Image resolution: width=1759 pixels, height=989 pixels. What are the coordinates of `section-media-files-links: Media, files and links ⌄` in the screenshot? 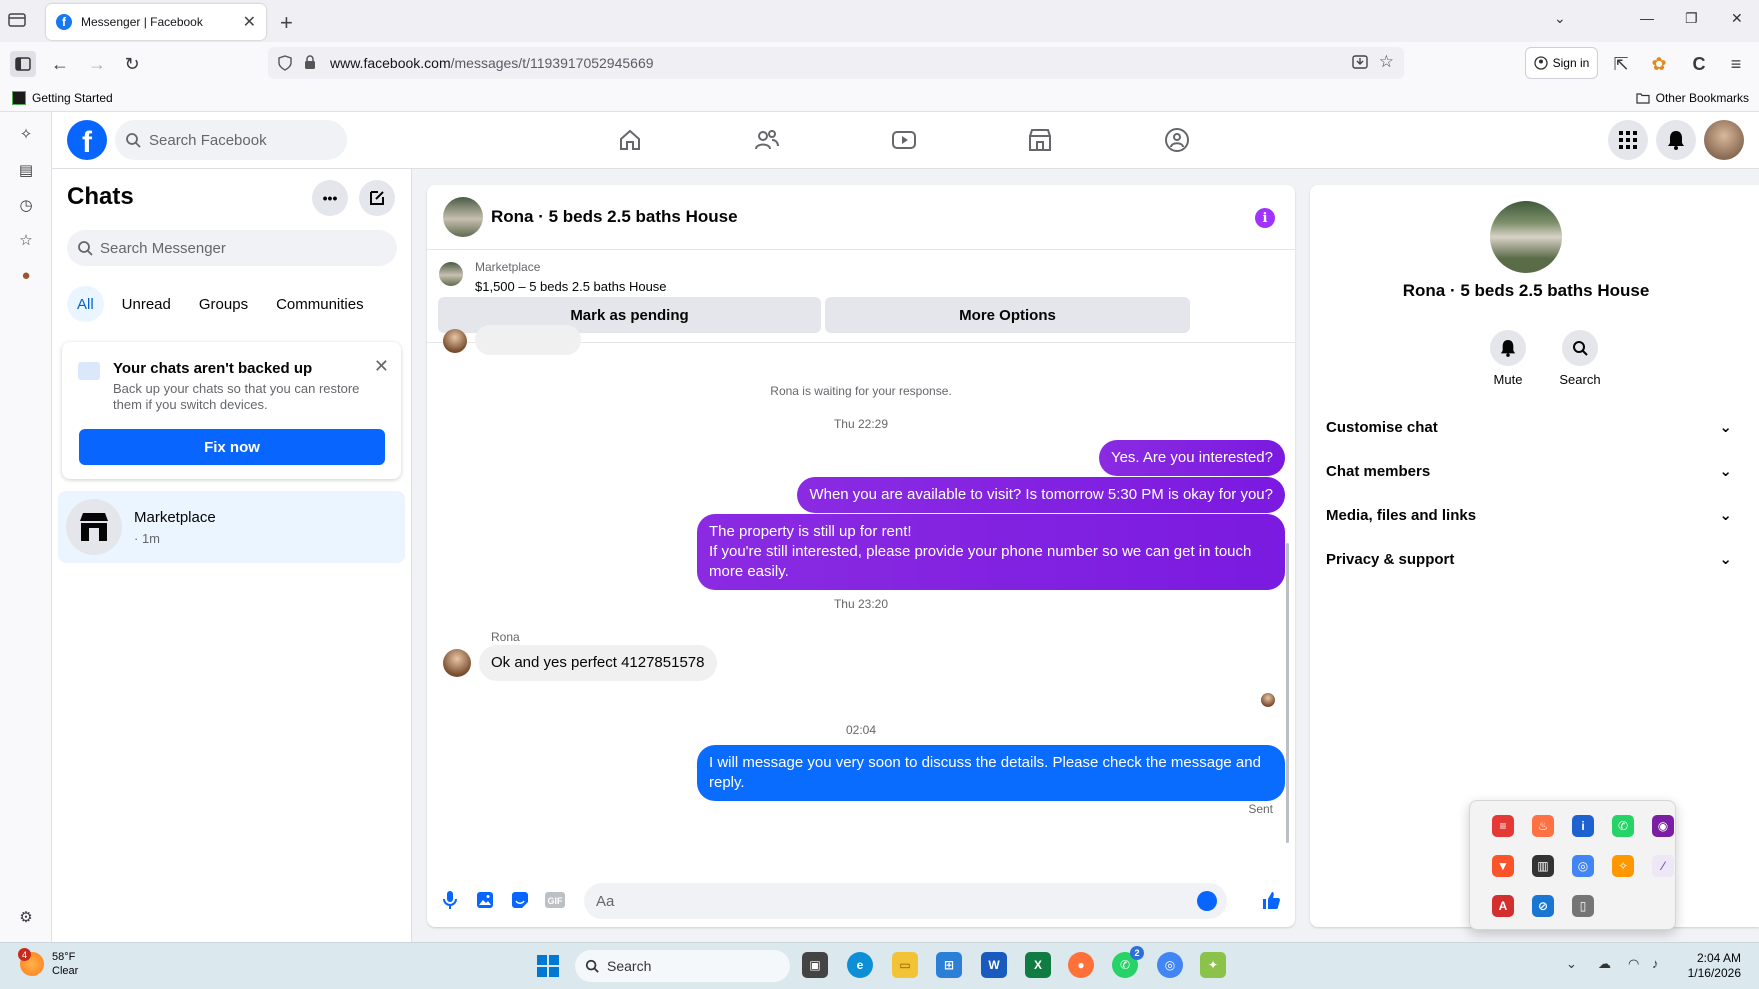 It's located at (1531, 515).